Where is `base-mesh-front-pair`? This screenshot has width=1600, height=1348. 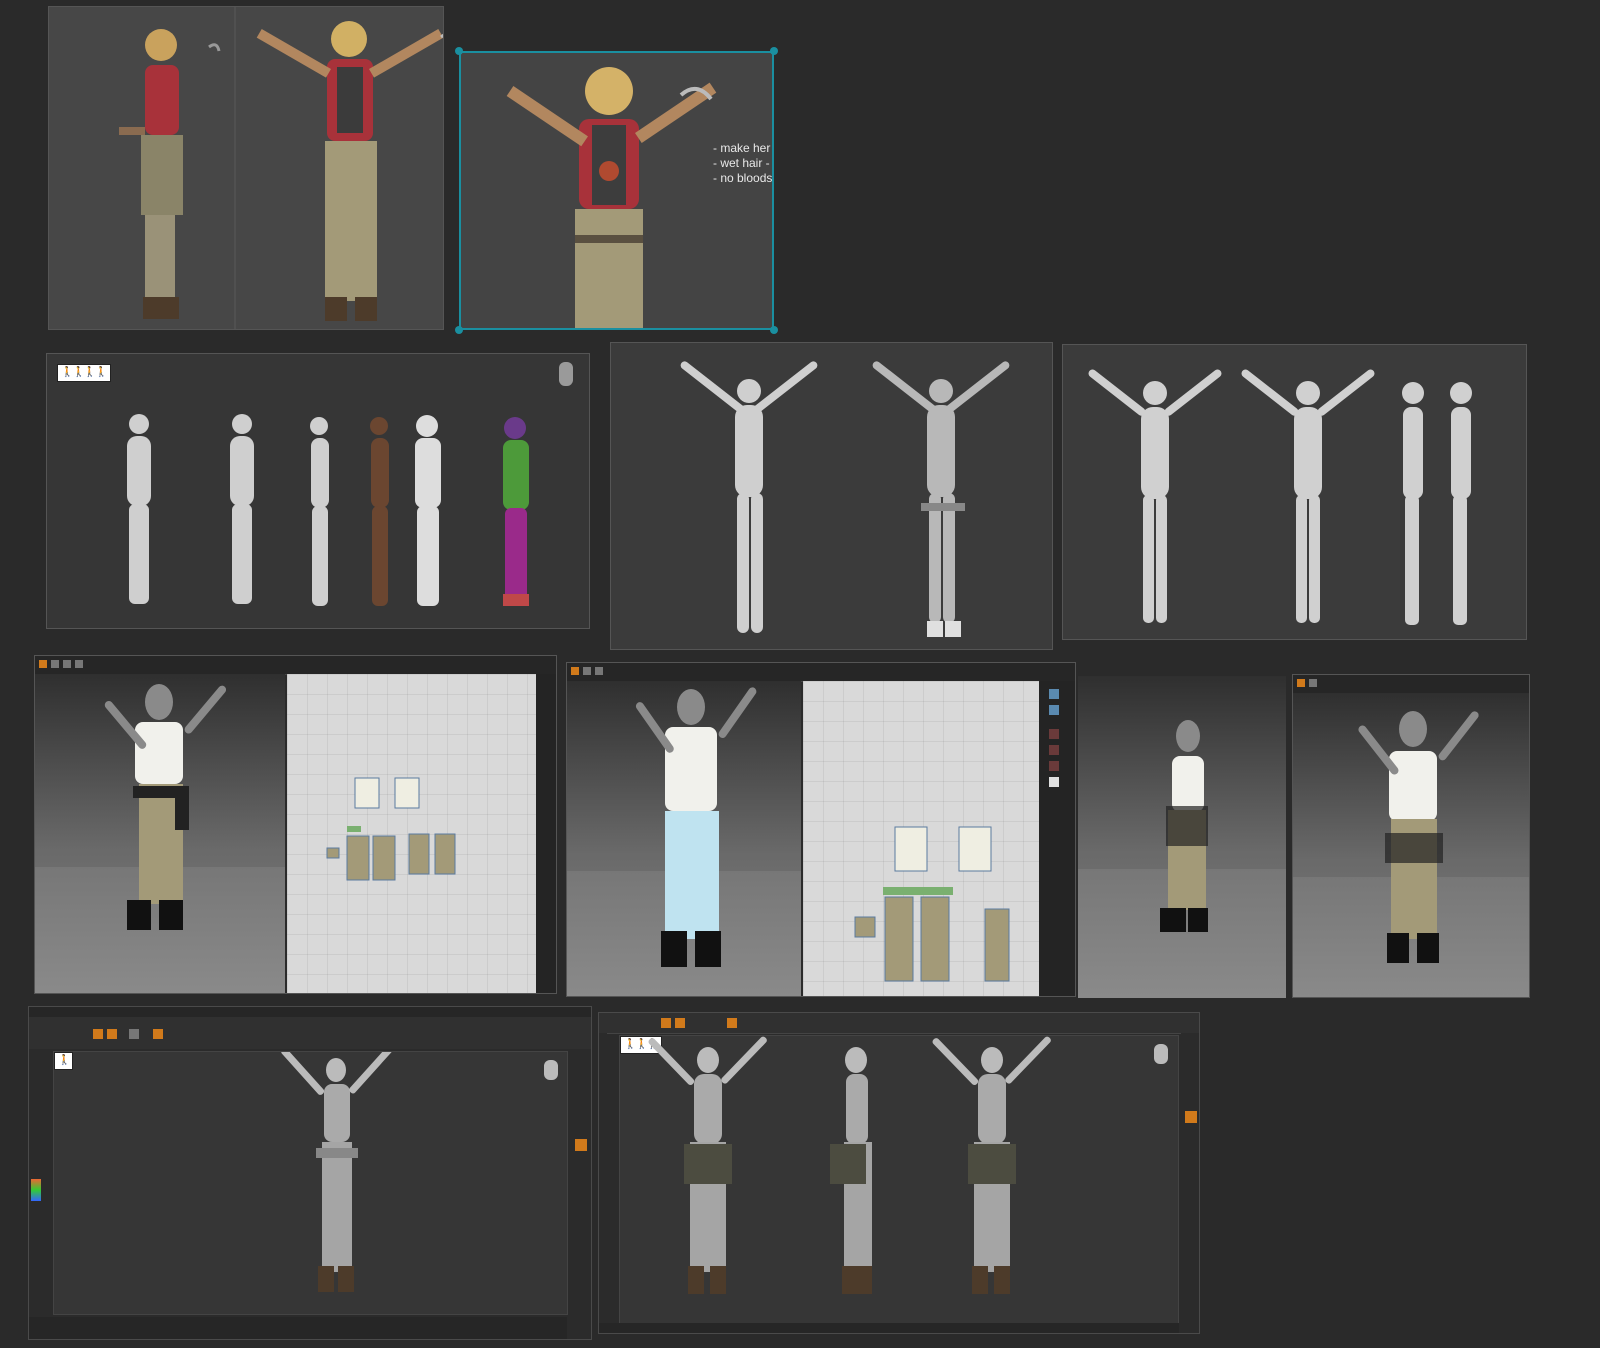 base-mesh-front-pair is located at coordinates (845, 499).